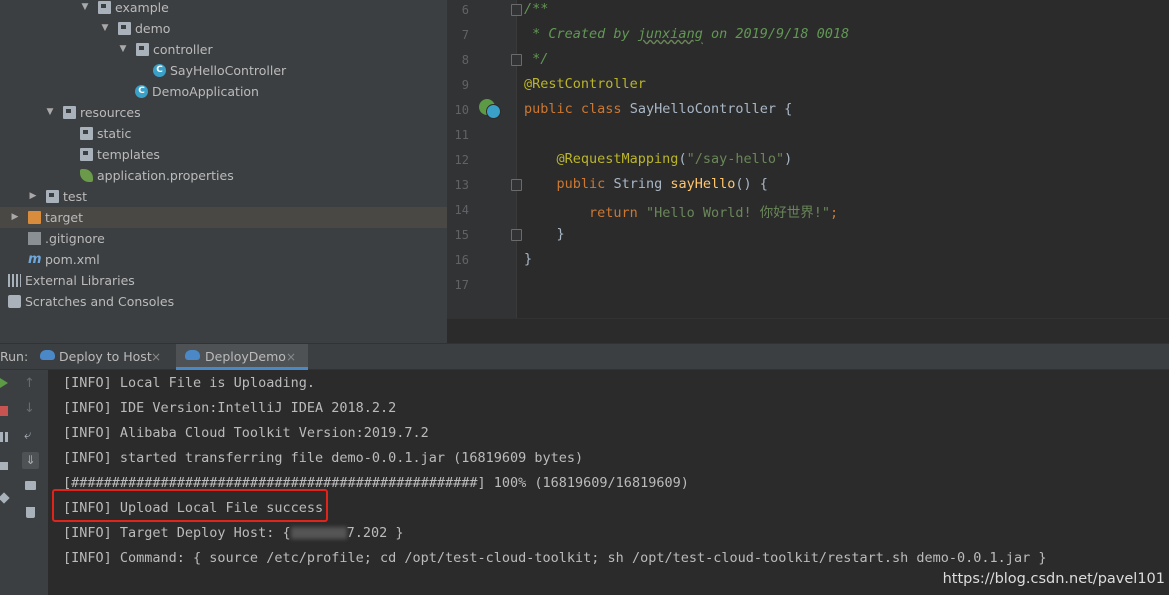 The height and width of the screenshot is (595, 1169). I want to click on code-annotation: @RestController, so click(585, 84).